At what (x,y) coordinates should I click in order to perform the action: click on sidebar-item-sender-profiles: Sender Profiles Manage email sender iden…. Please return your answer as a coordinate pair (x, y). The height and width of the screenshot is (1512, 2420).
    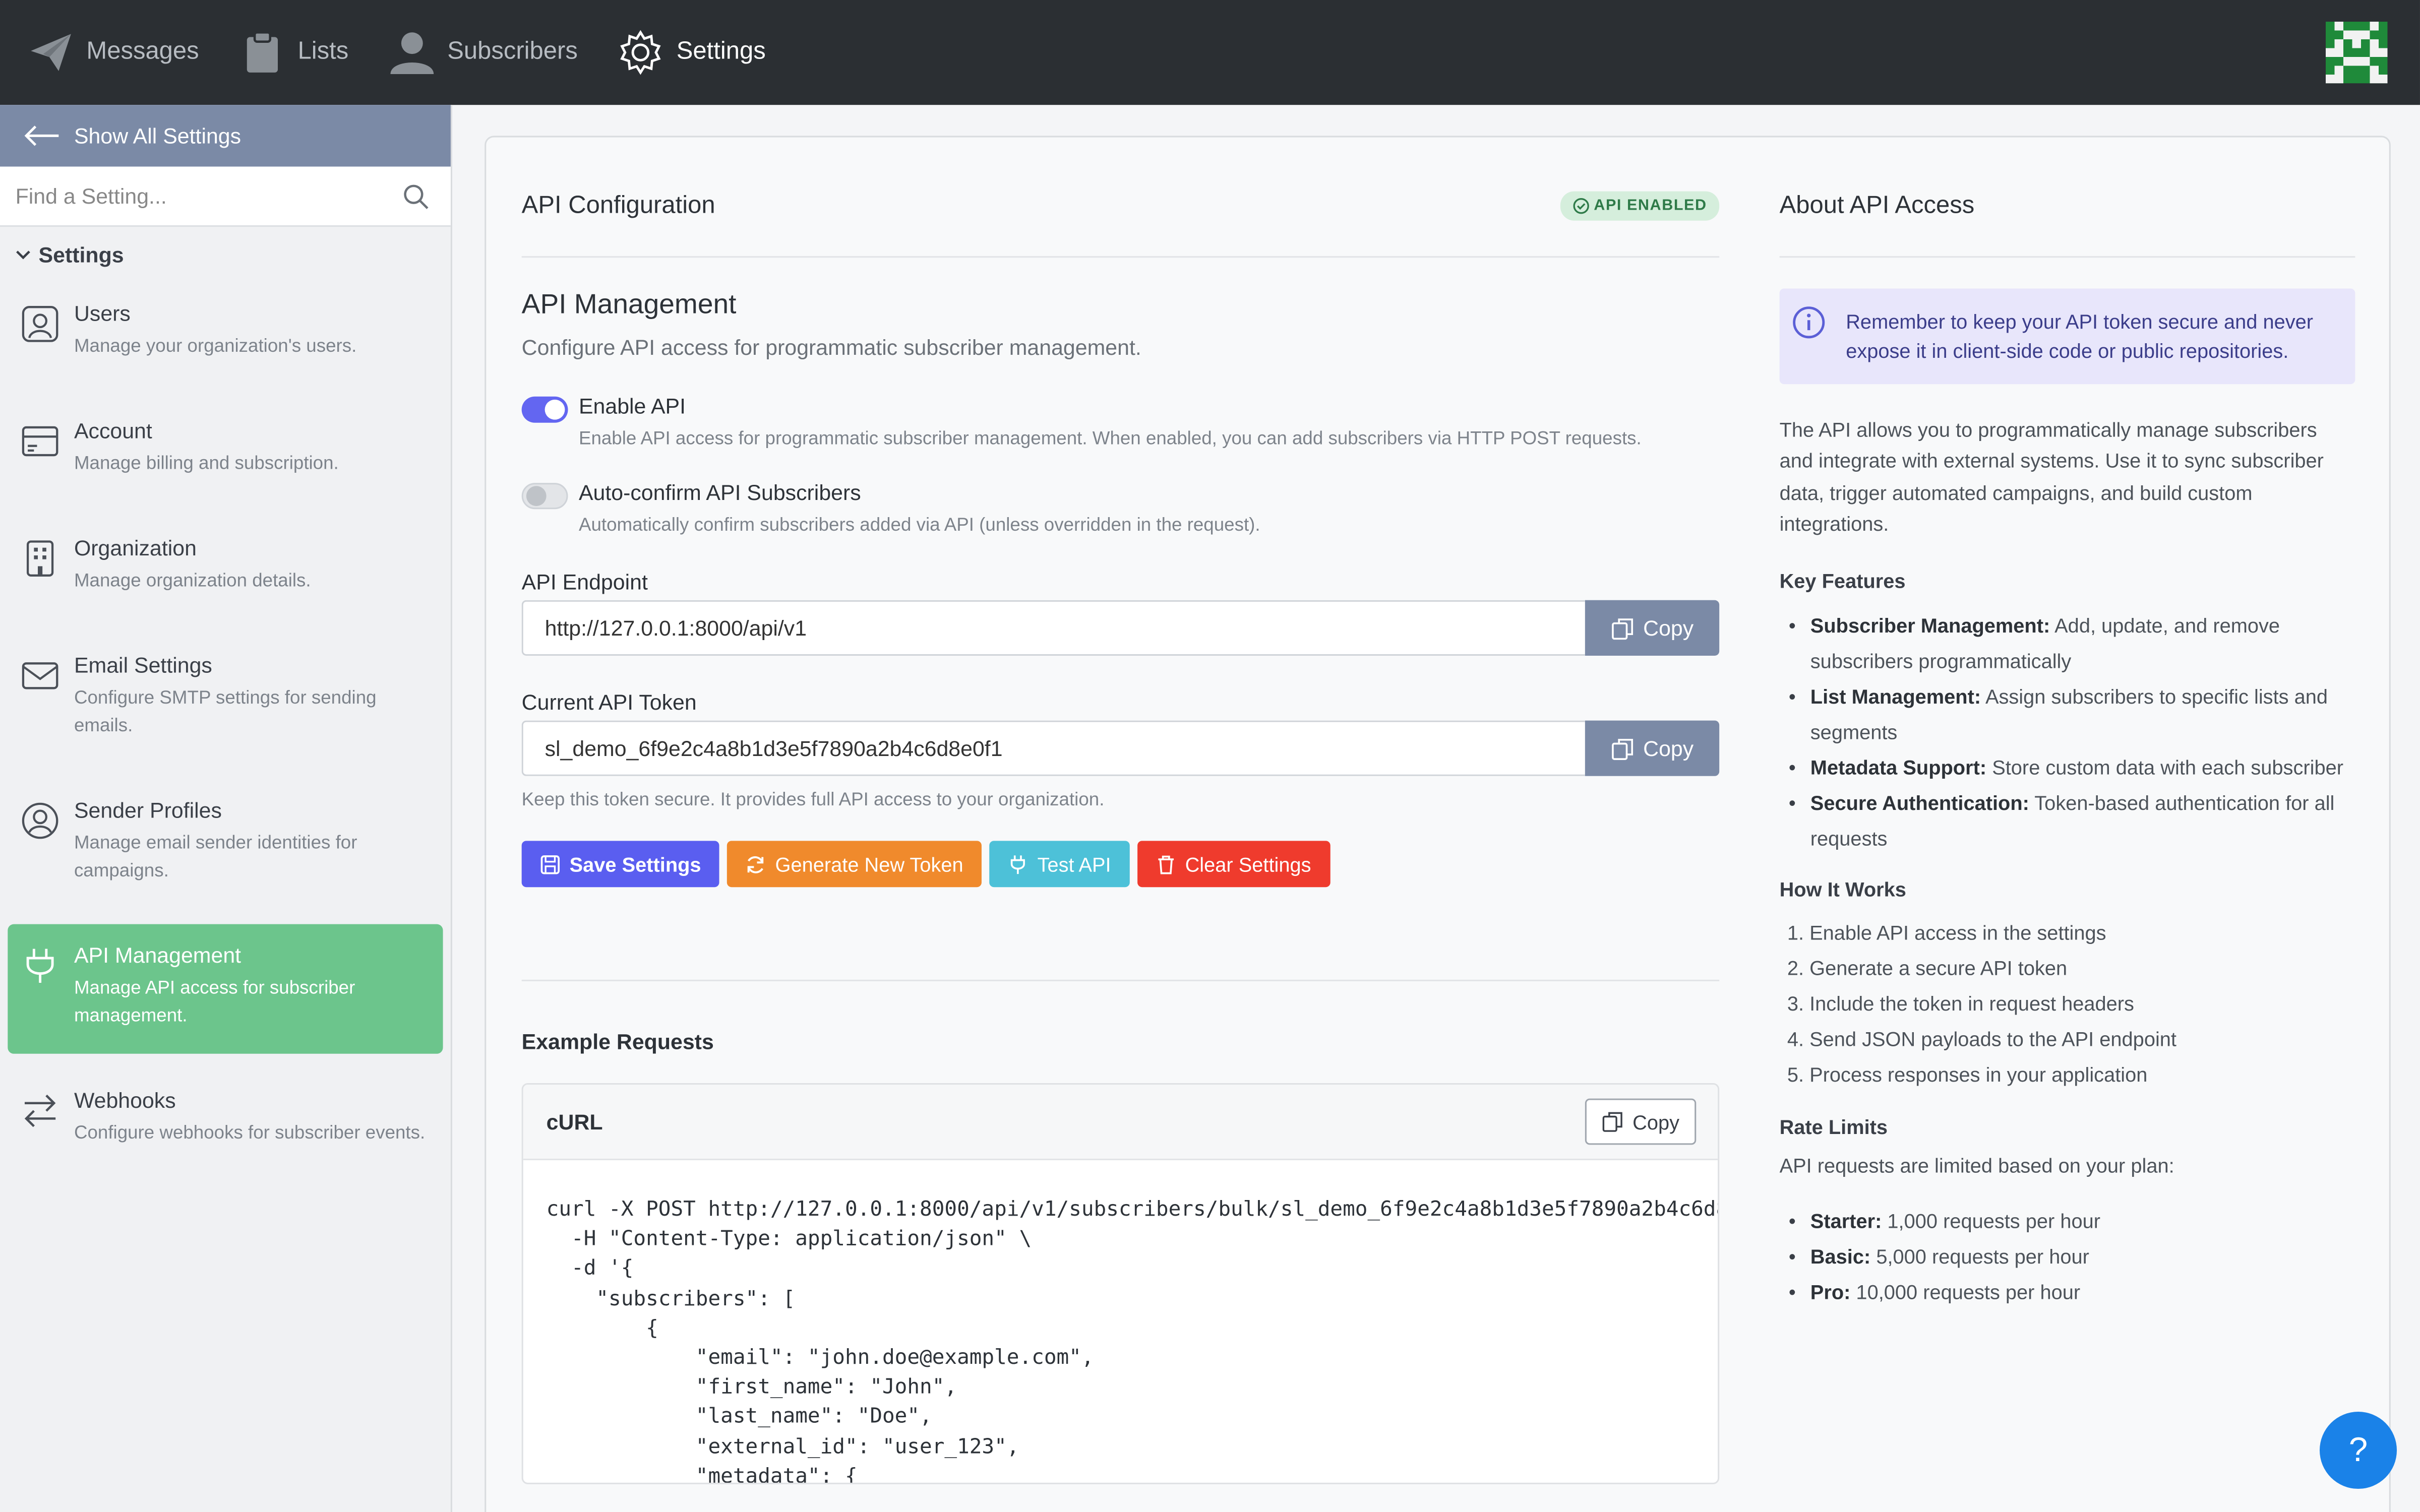
    Looking at the image, I should click on (225, 851).